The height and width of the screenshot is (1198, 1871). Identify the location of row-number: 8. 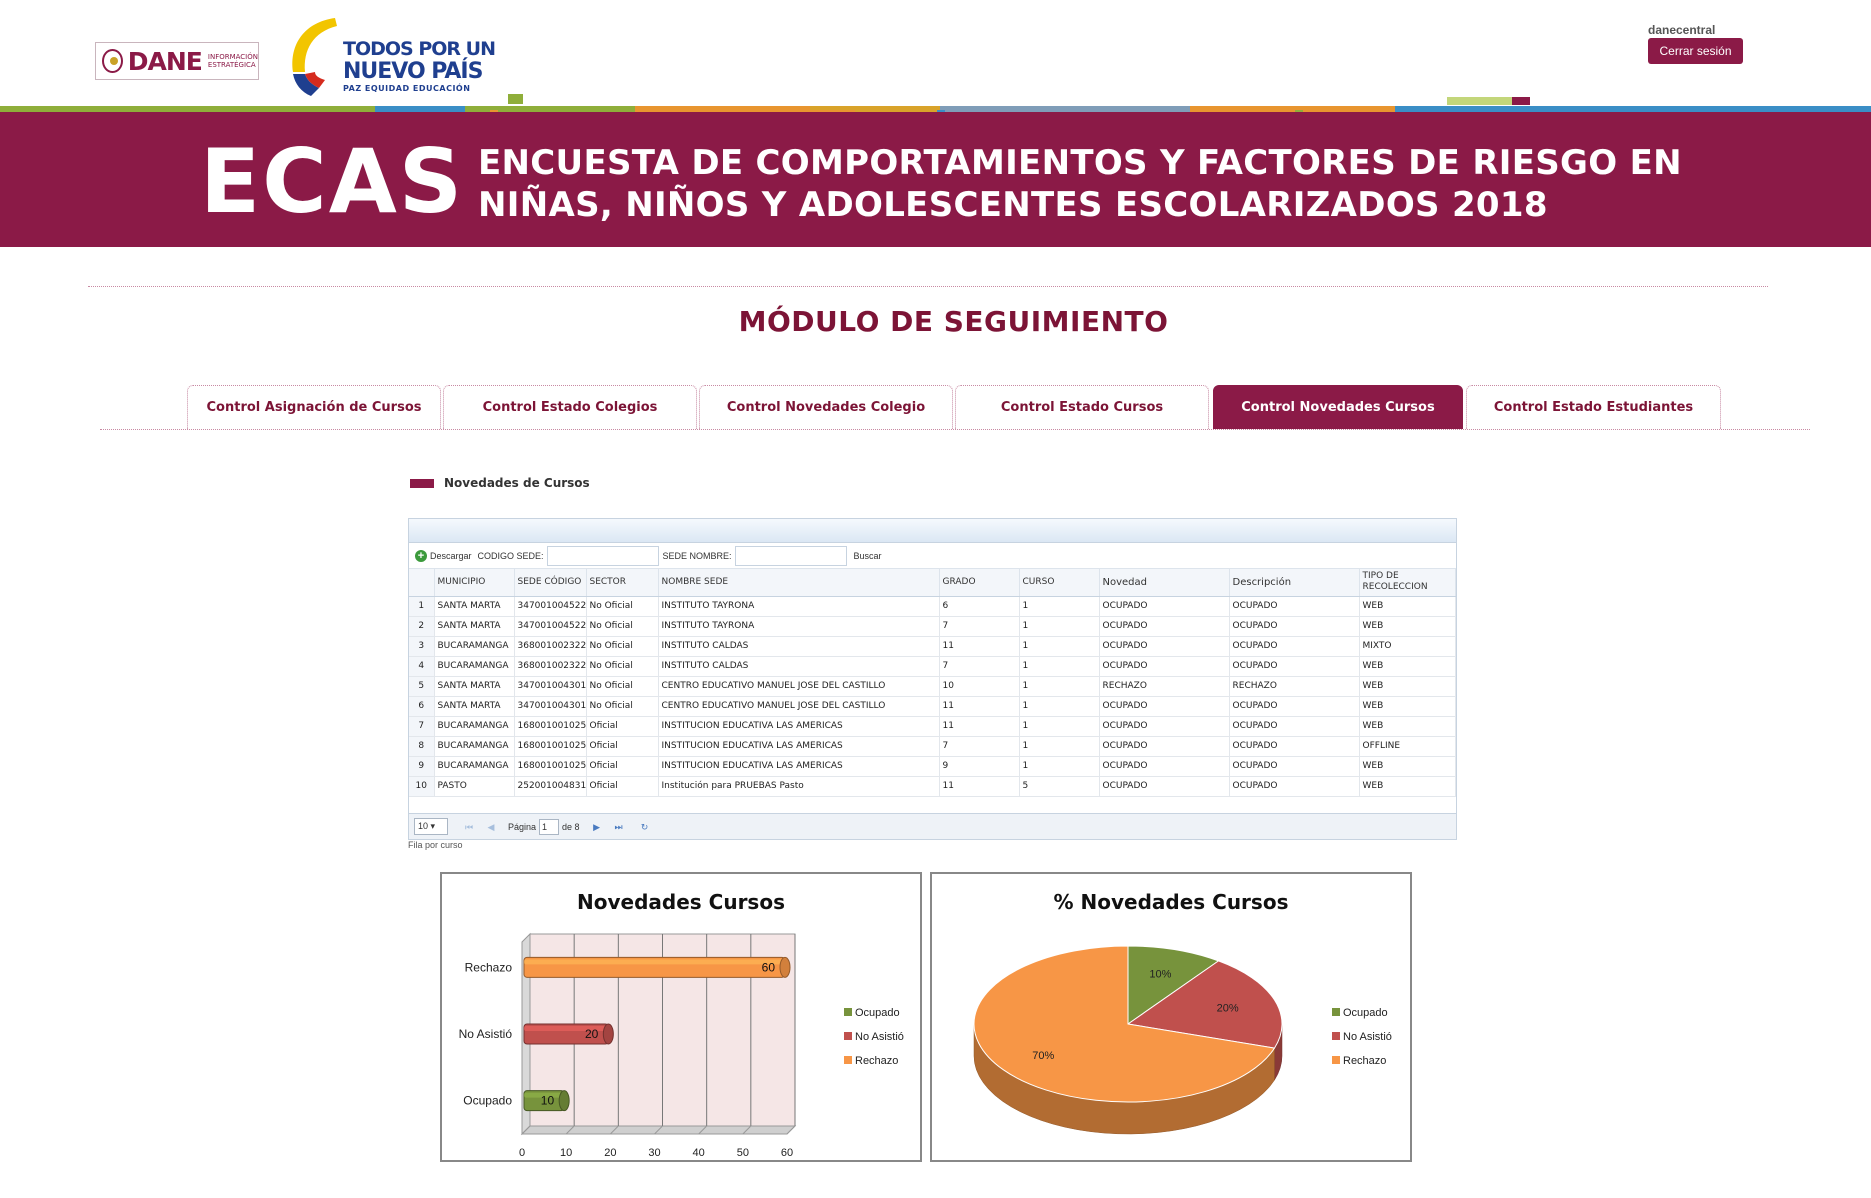
(422, 746).